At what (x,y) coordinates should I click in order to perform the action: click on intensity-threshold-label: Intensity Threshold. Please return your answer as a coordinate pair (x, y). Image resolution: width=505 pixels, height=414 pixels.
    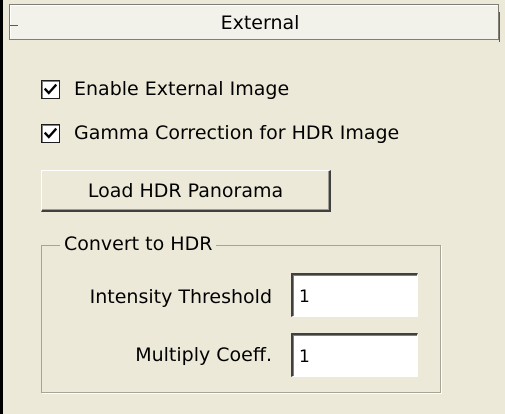
    Looking at the image, I should click on (180, 297).